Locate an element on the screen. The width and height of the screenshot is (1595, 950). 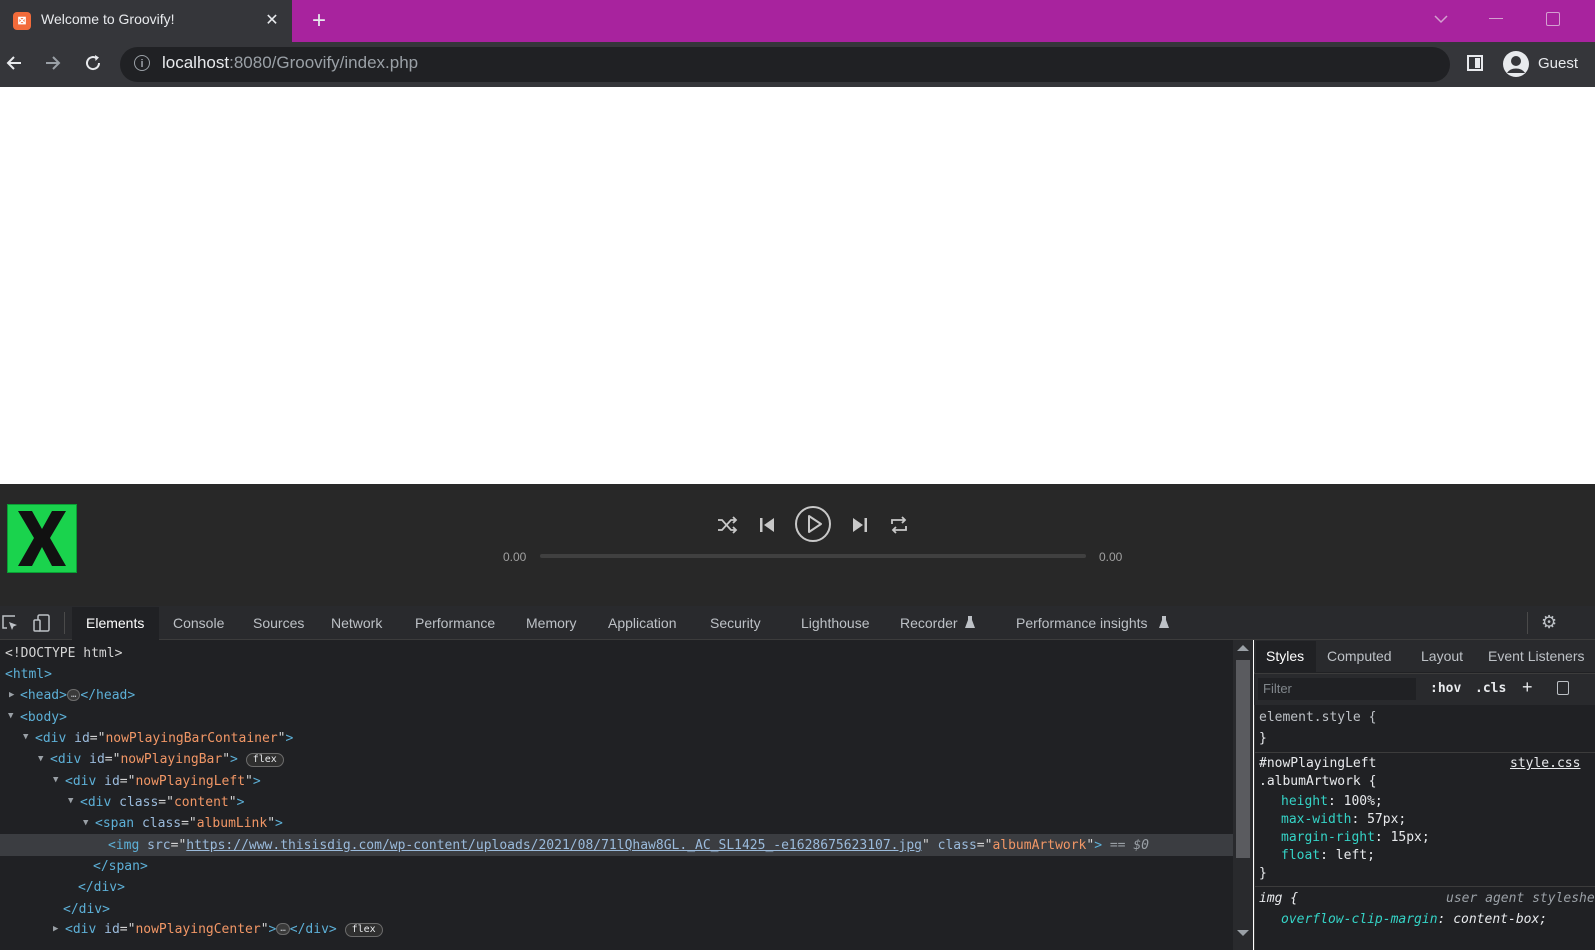
tab-console: Console is located at coordinates (198, 623).